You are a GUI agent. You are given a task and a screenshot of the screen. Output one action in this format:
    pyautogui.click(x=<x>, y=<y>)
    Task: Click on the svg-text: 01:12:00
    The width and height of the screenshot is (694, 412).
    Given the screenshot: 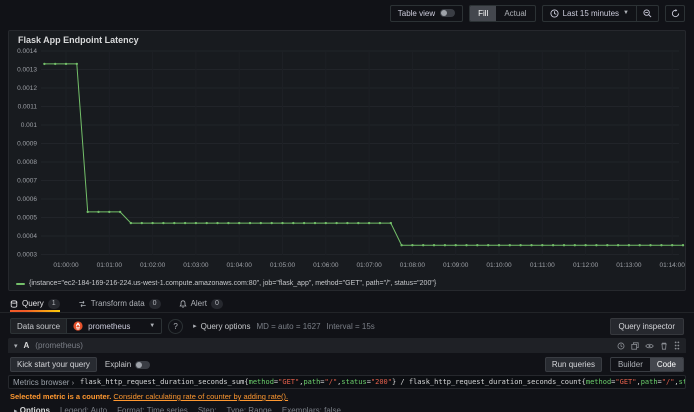 What is the action you would take?
    pyautogui.click(x=586, y=265)
    